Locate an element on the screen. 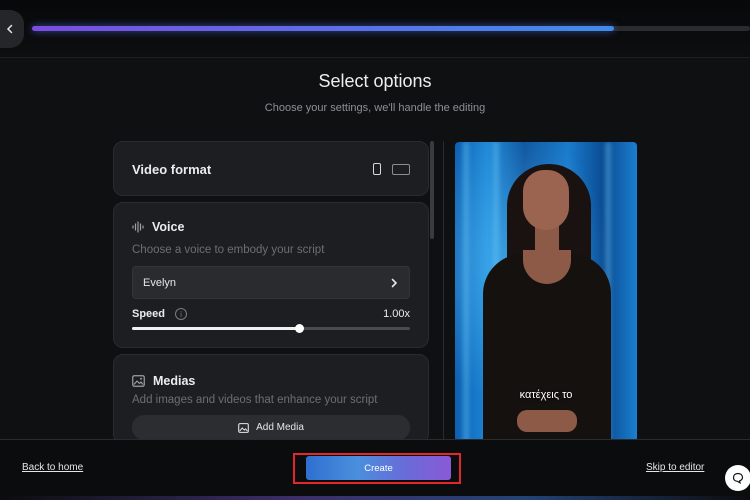  top-bar is located at coordinates (375, 29).